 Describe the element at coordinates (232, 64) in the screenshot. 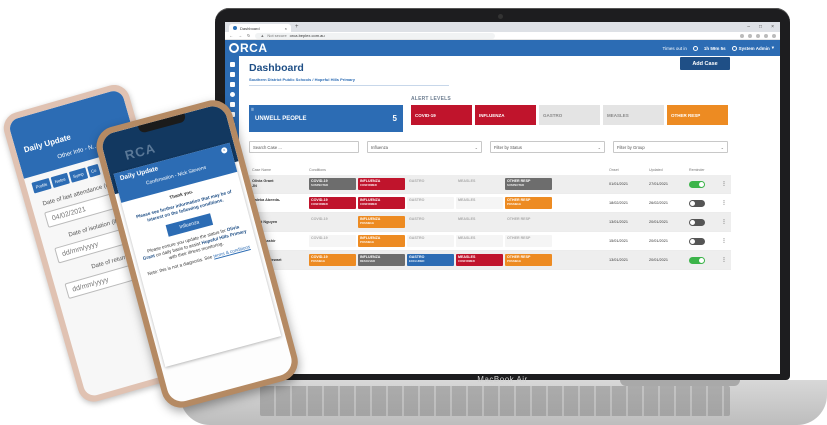

I see `menu-icon` at that location.